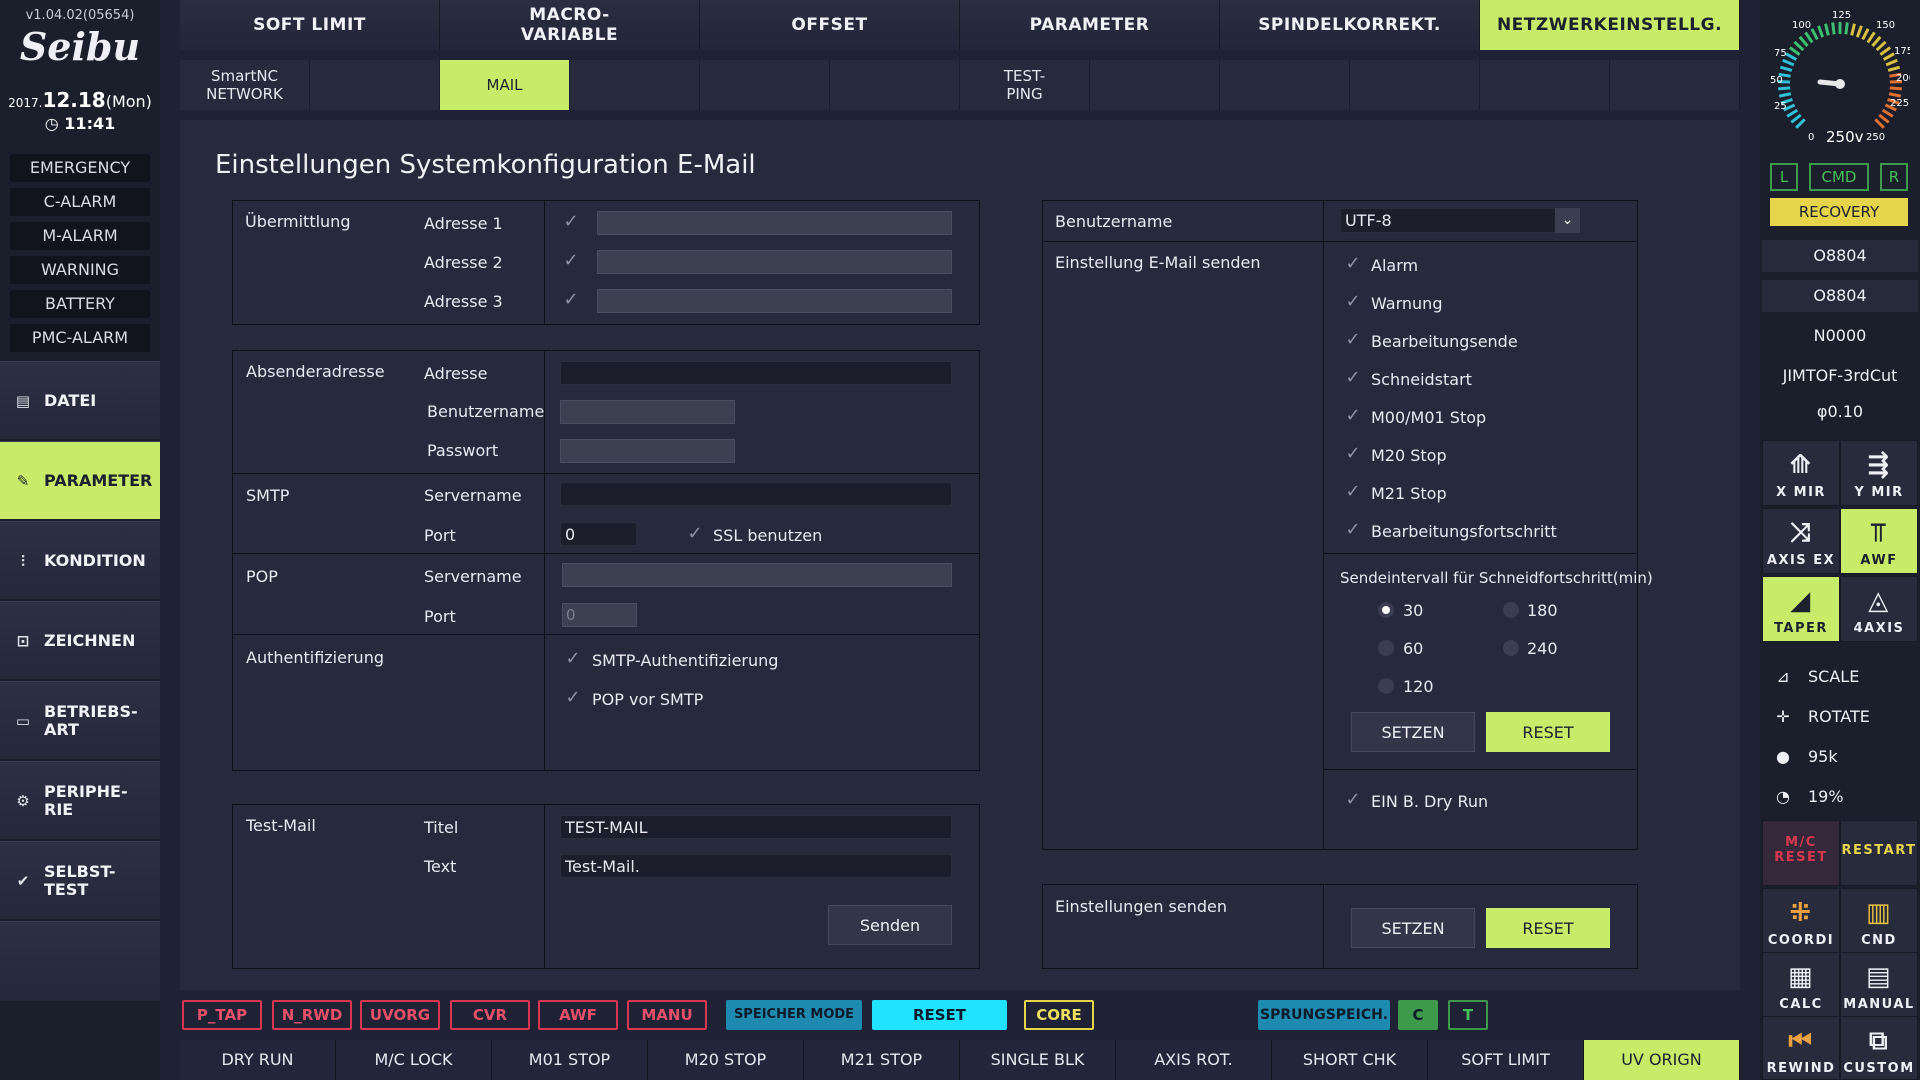  What do you see at coordinates (1879, 541) in the screenshot?
I see `awf-button: ⫪ AWF` at bounding box center [1879, 541].